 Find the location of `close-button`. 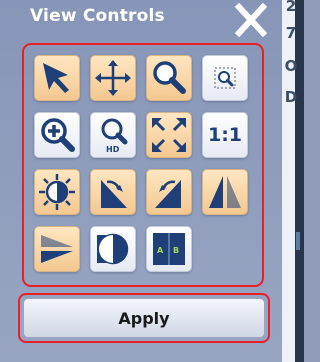

close-button is located at coordinates (251, 20).